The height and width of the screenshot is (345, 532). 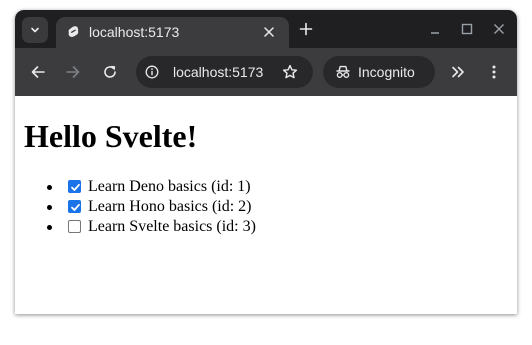 I want to click on incognito-icon, so click(x=343, y=71).